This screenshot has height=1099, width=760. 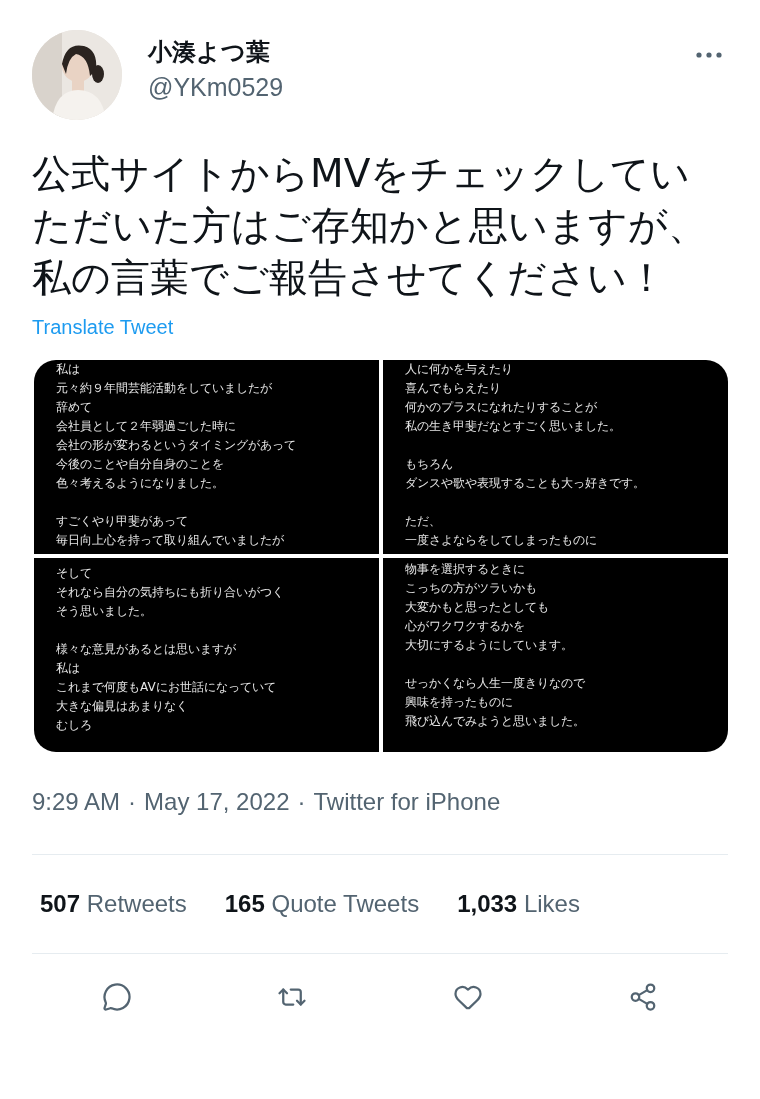 I want to click on image-text-line: 一度さよならをしてしまったものに, so click(x=501, y=540).